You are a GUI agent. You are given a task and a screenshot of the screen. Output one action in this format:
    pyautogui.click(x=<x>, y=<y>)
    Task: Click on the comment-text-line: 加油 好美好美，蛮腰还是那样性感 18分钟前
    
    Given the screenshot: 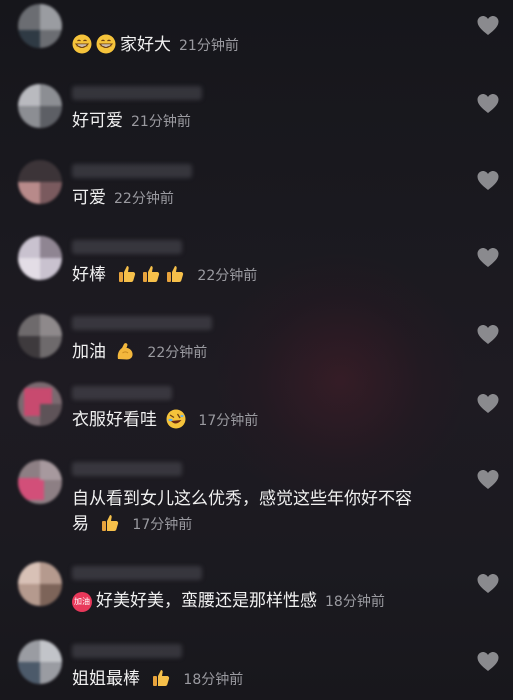 What is the action you would take?
    pyautogui.click(x=228, y=601)
    